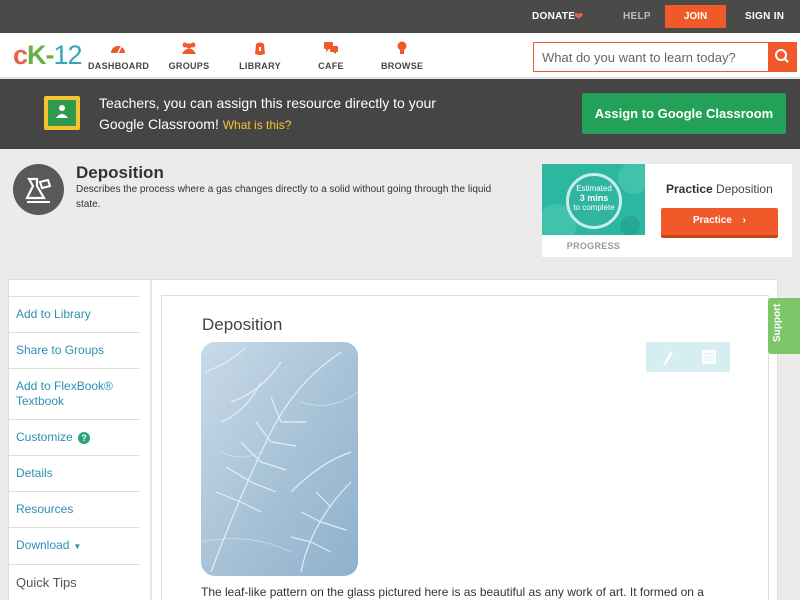 The height and width of the screenshot is (600, 800). Describe the element at coordinates (553, 16) in the screenshot. I see `donate-link: DONATE` at that location.